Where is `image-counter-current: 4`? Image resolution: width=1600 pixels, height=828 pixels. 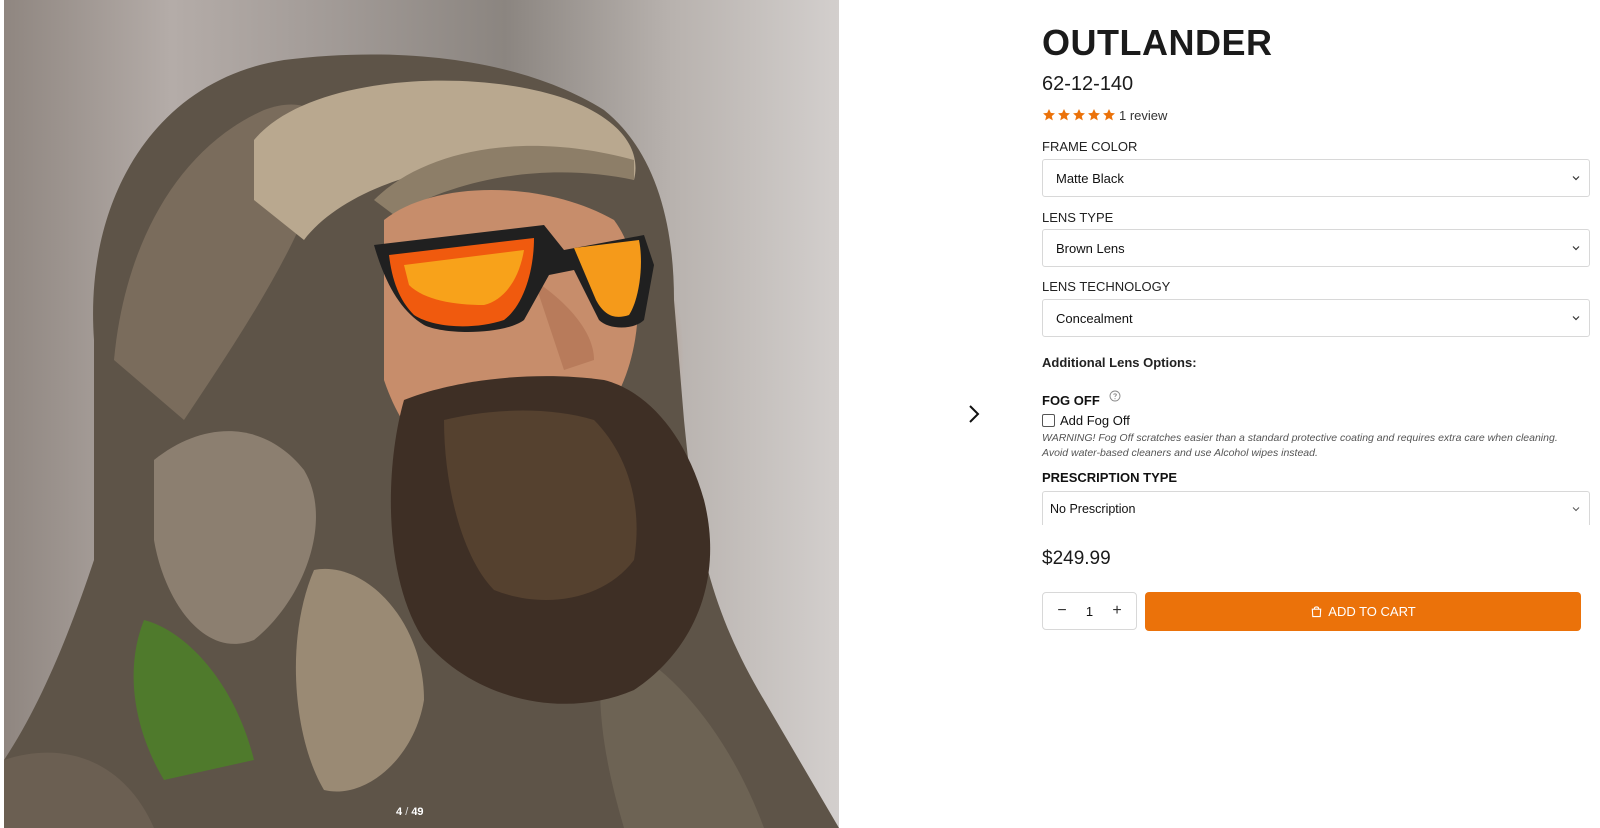 image-counter-current: 4 is located at coordinates (399, 812).